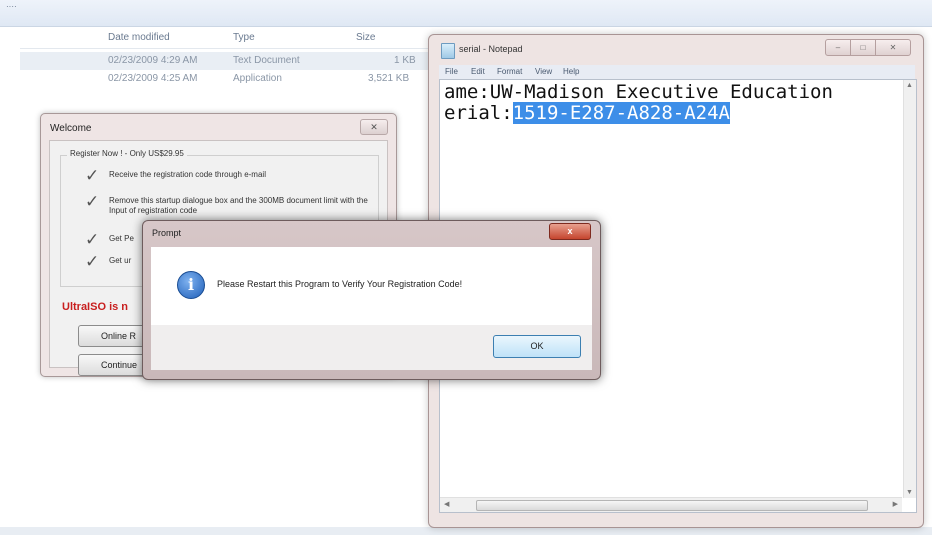  What do you see at coordinates (153, 60) in the screenshot?
I see `file-date: 02/23/2009 4:29 AM` at bounding box center [153, 60].